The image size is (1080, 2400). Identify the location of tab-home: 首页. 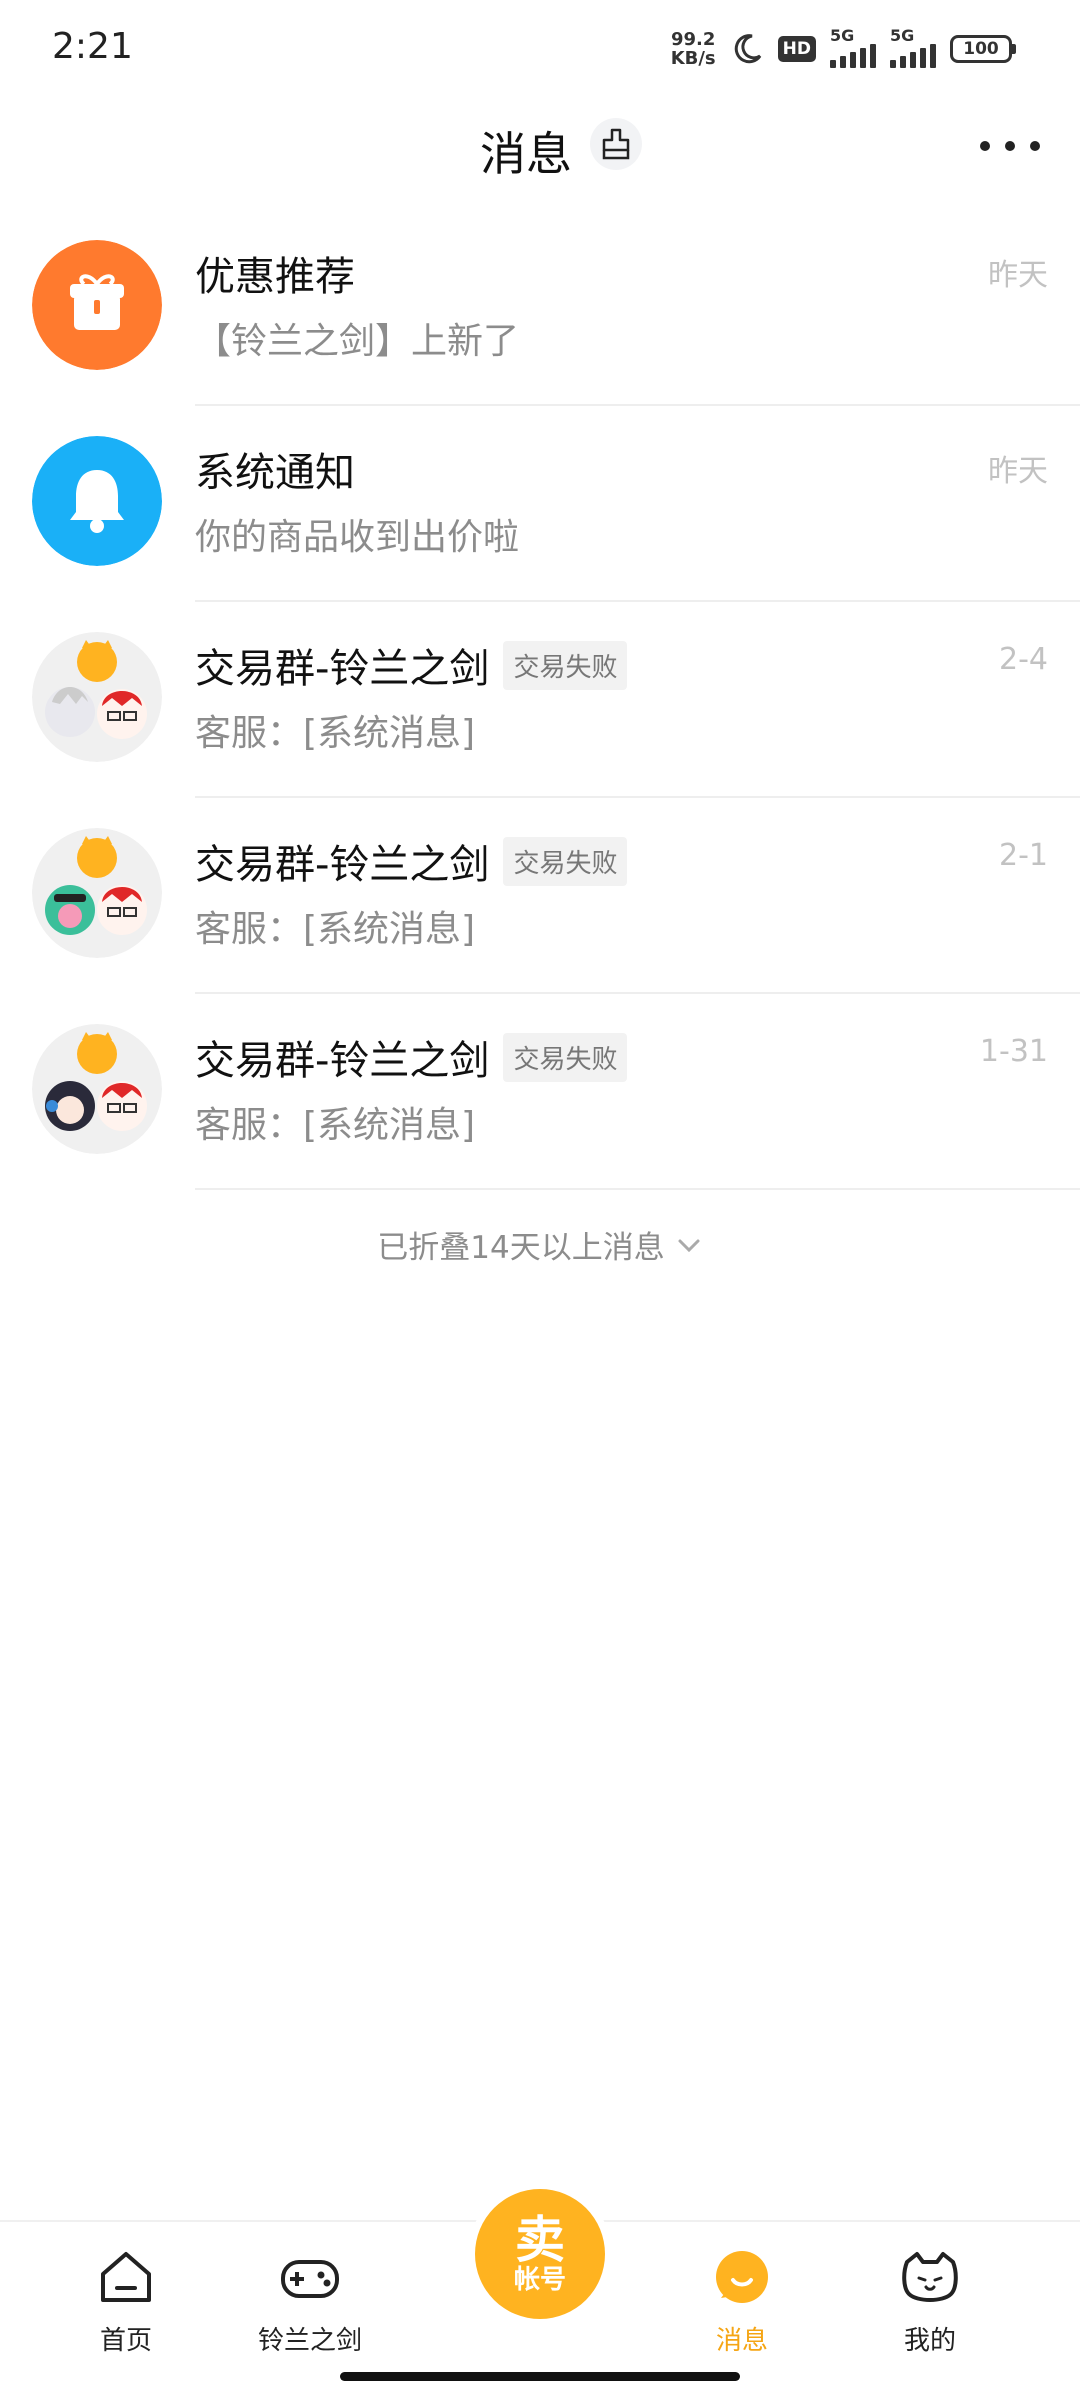
(126, 2299).